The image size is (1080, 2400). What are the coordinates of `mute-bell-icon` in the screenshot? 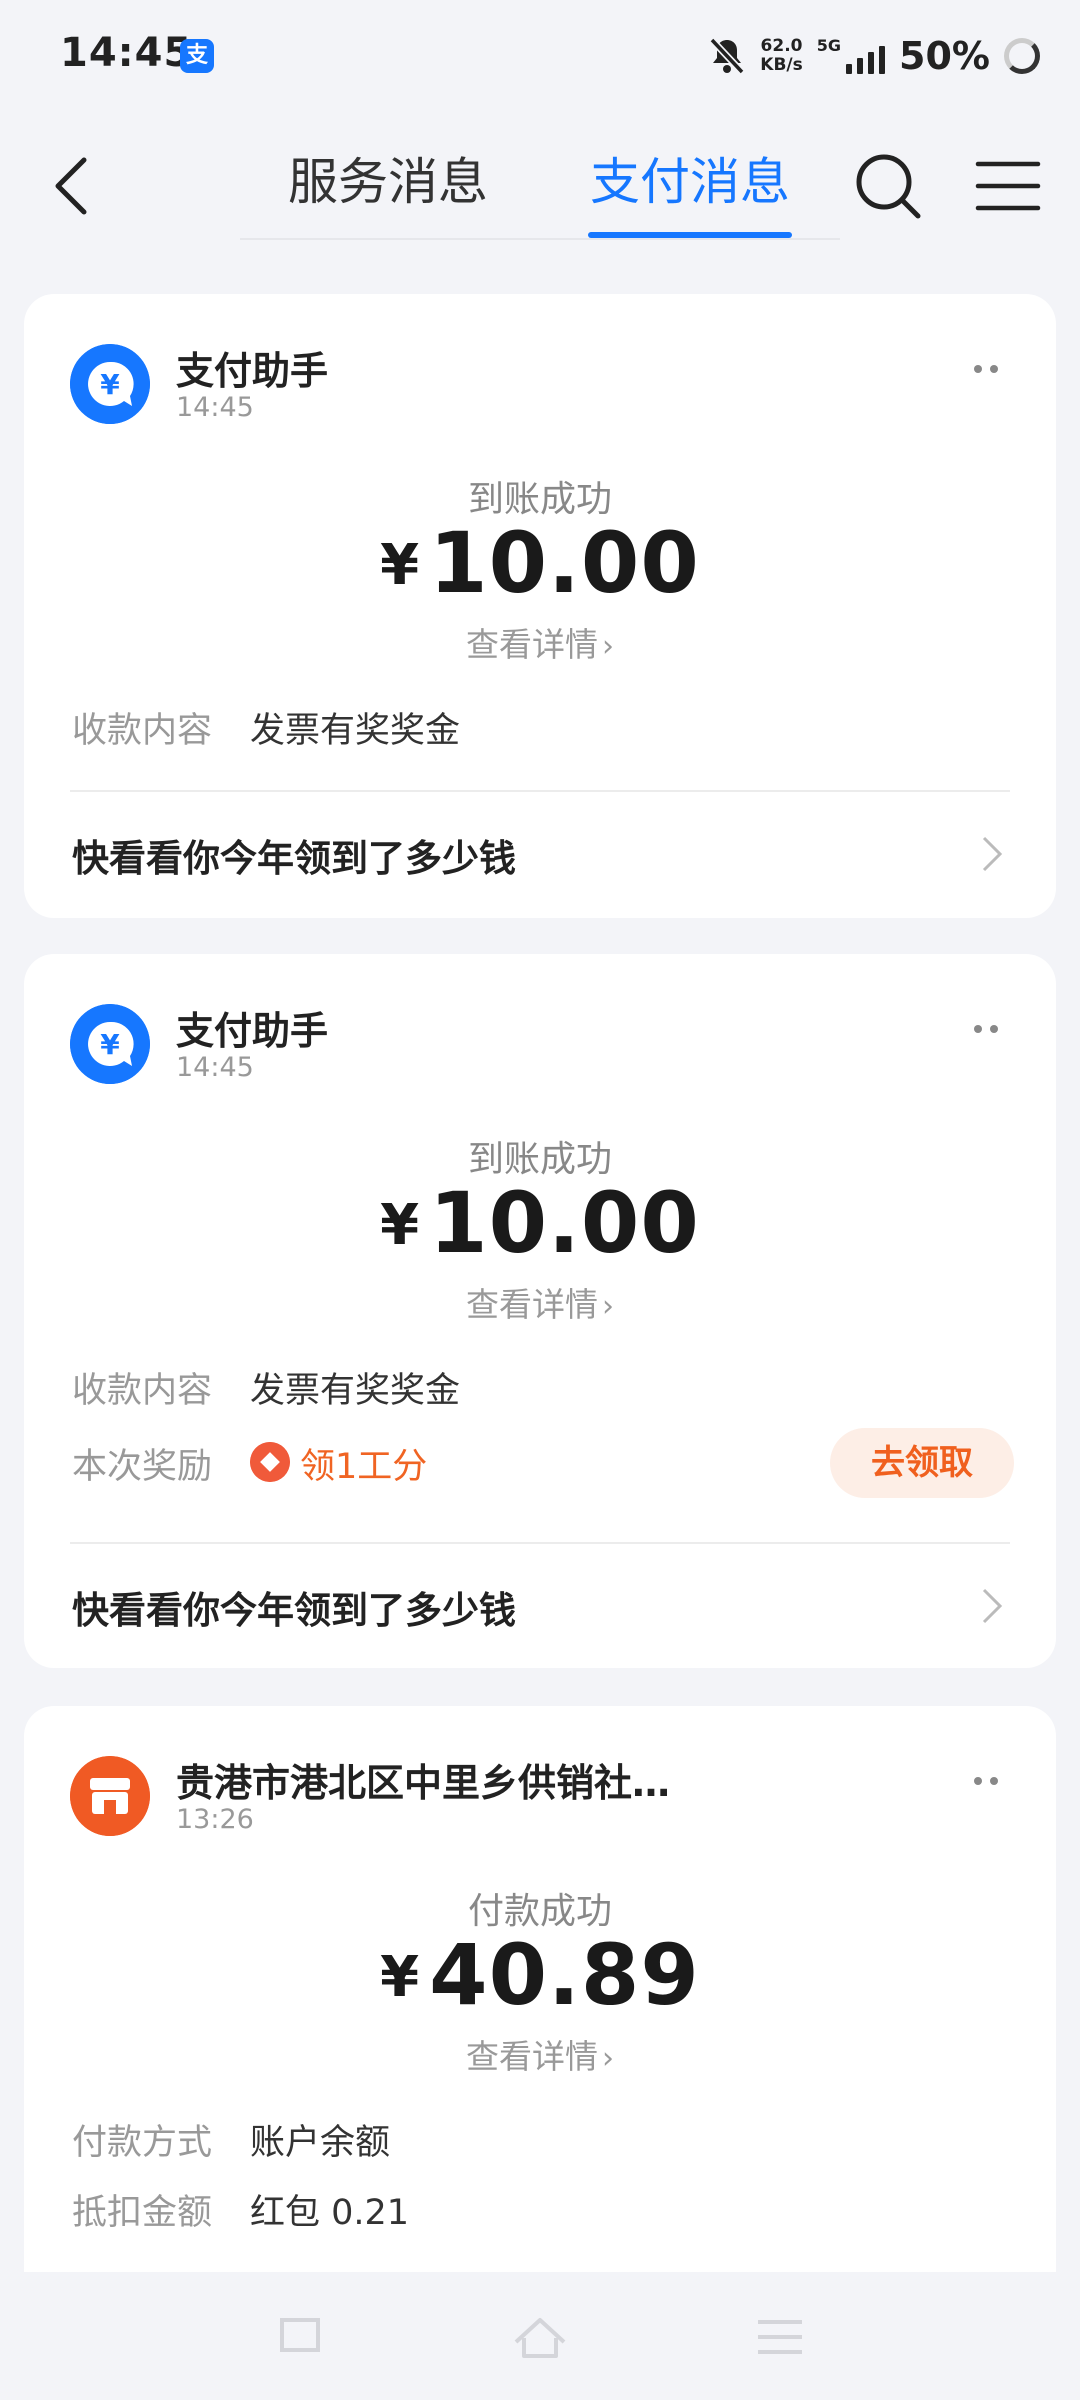 It's located at (727, 56).